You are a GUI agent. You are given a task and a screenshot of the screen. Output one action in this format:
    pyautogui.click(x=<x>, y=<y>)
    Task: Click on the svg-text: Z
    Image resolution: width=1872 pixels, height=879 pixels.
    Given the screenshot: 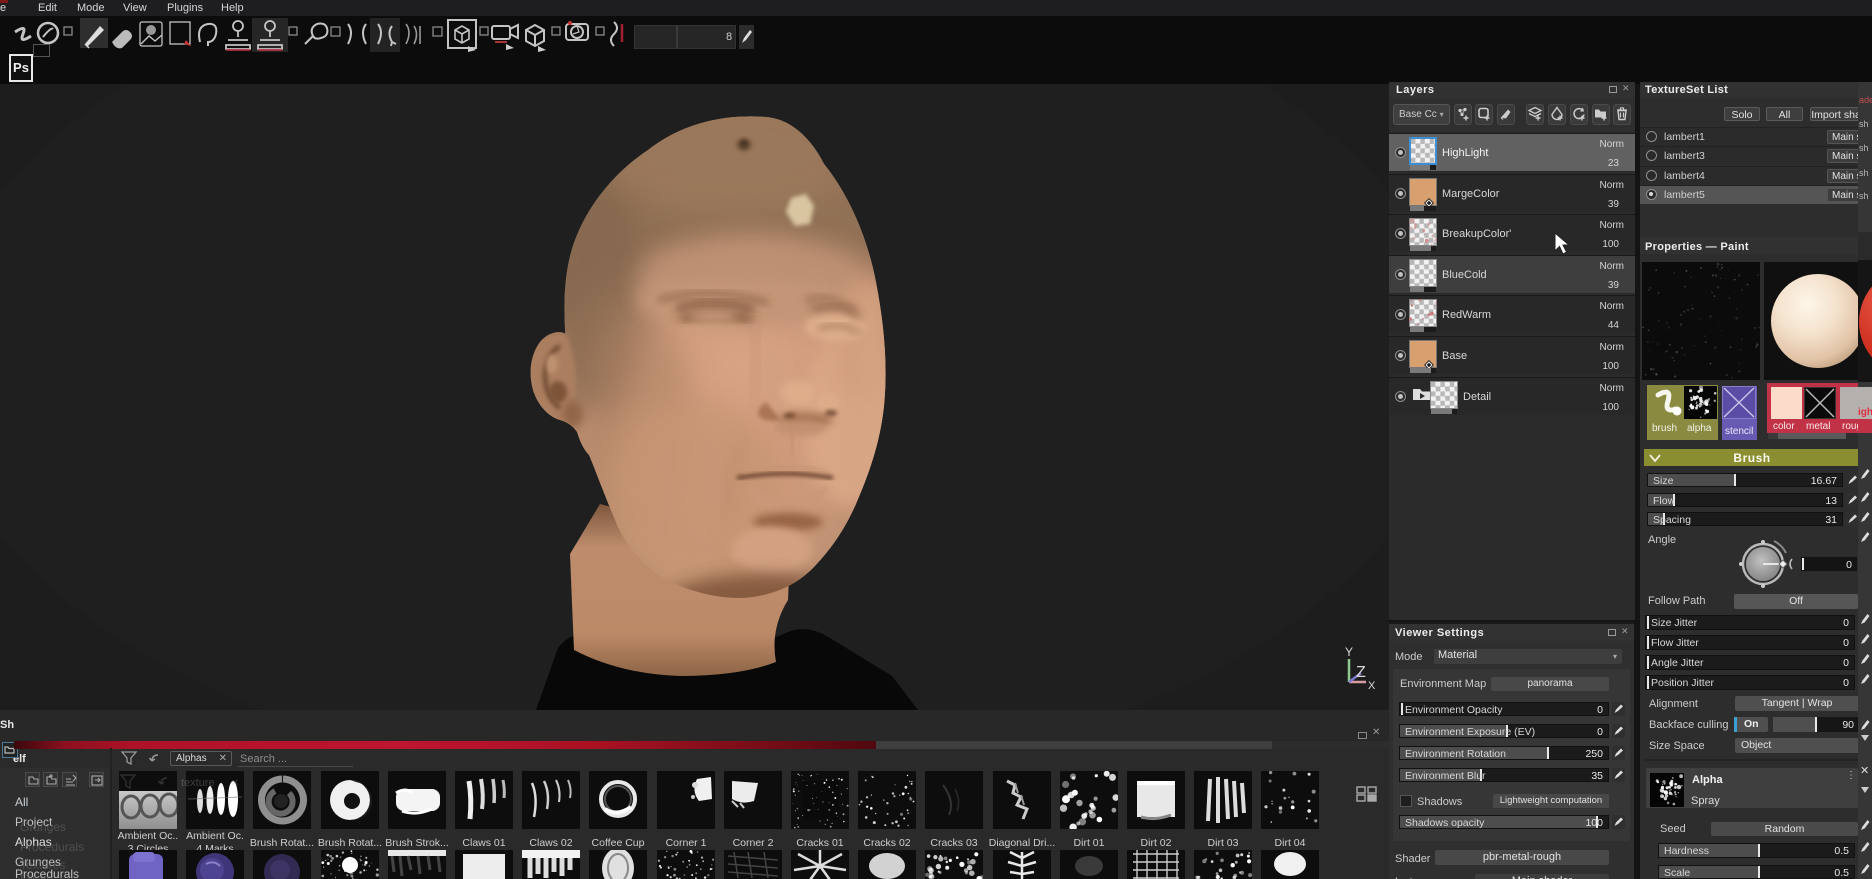 What is the action you would take?
    pyautogui.click(x=1361, y=672)
    